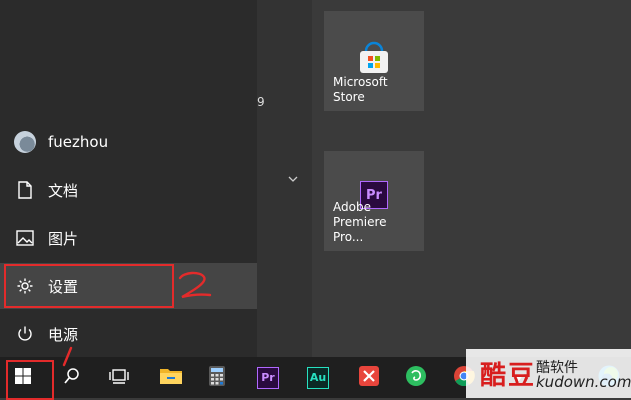 The width and height of the screenshot is (631, 400). Describe the element at coordinates (25, 190) in the screenshot. I see `document-icon` at that location.